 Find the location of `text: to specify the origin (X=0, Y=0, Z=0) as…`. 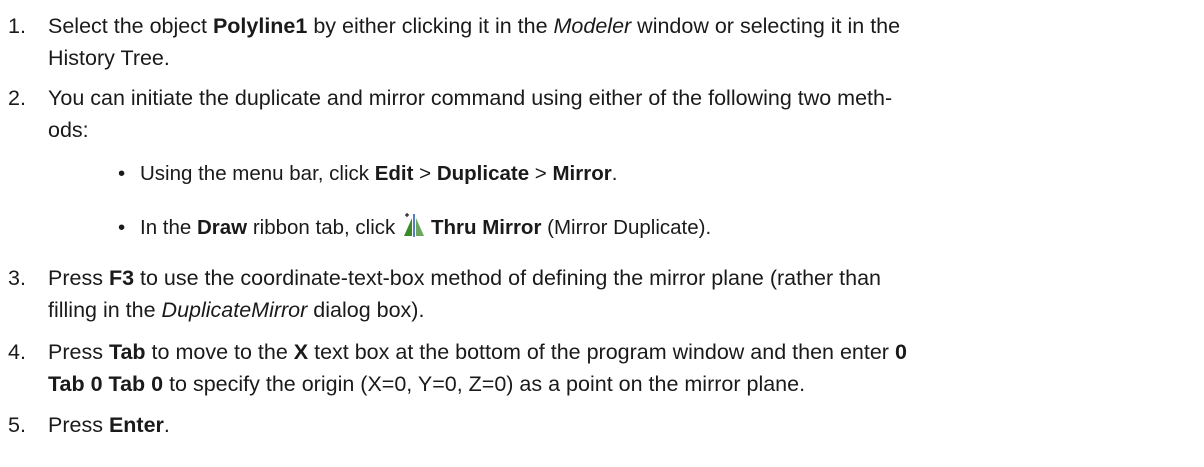

text: to specify the origin (X=0, Y=0, Z=0) as… is located at coordinates (484, 384).